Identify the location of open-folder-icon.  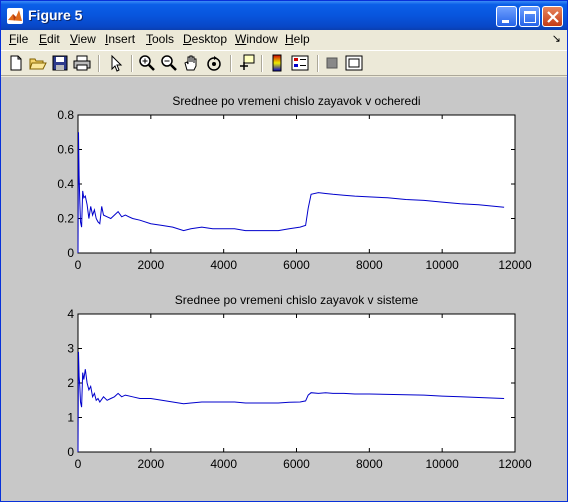
(38, 63).